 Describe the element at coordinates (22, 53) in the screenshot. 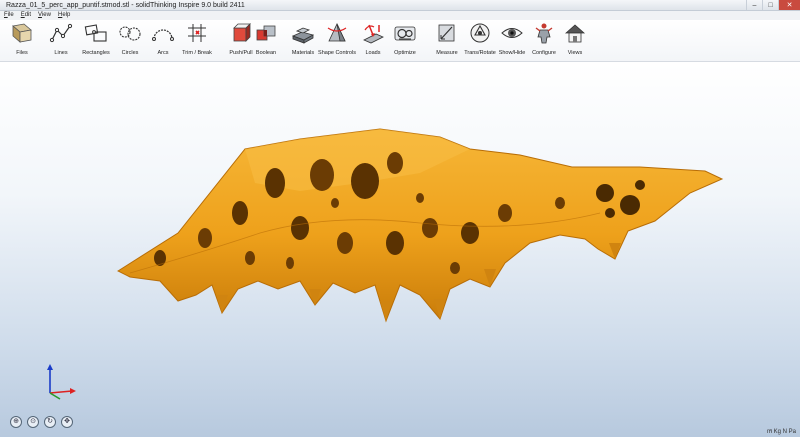

I see `files-label: Files` at that location.